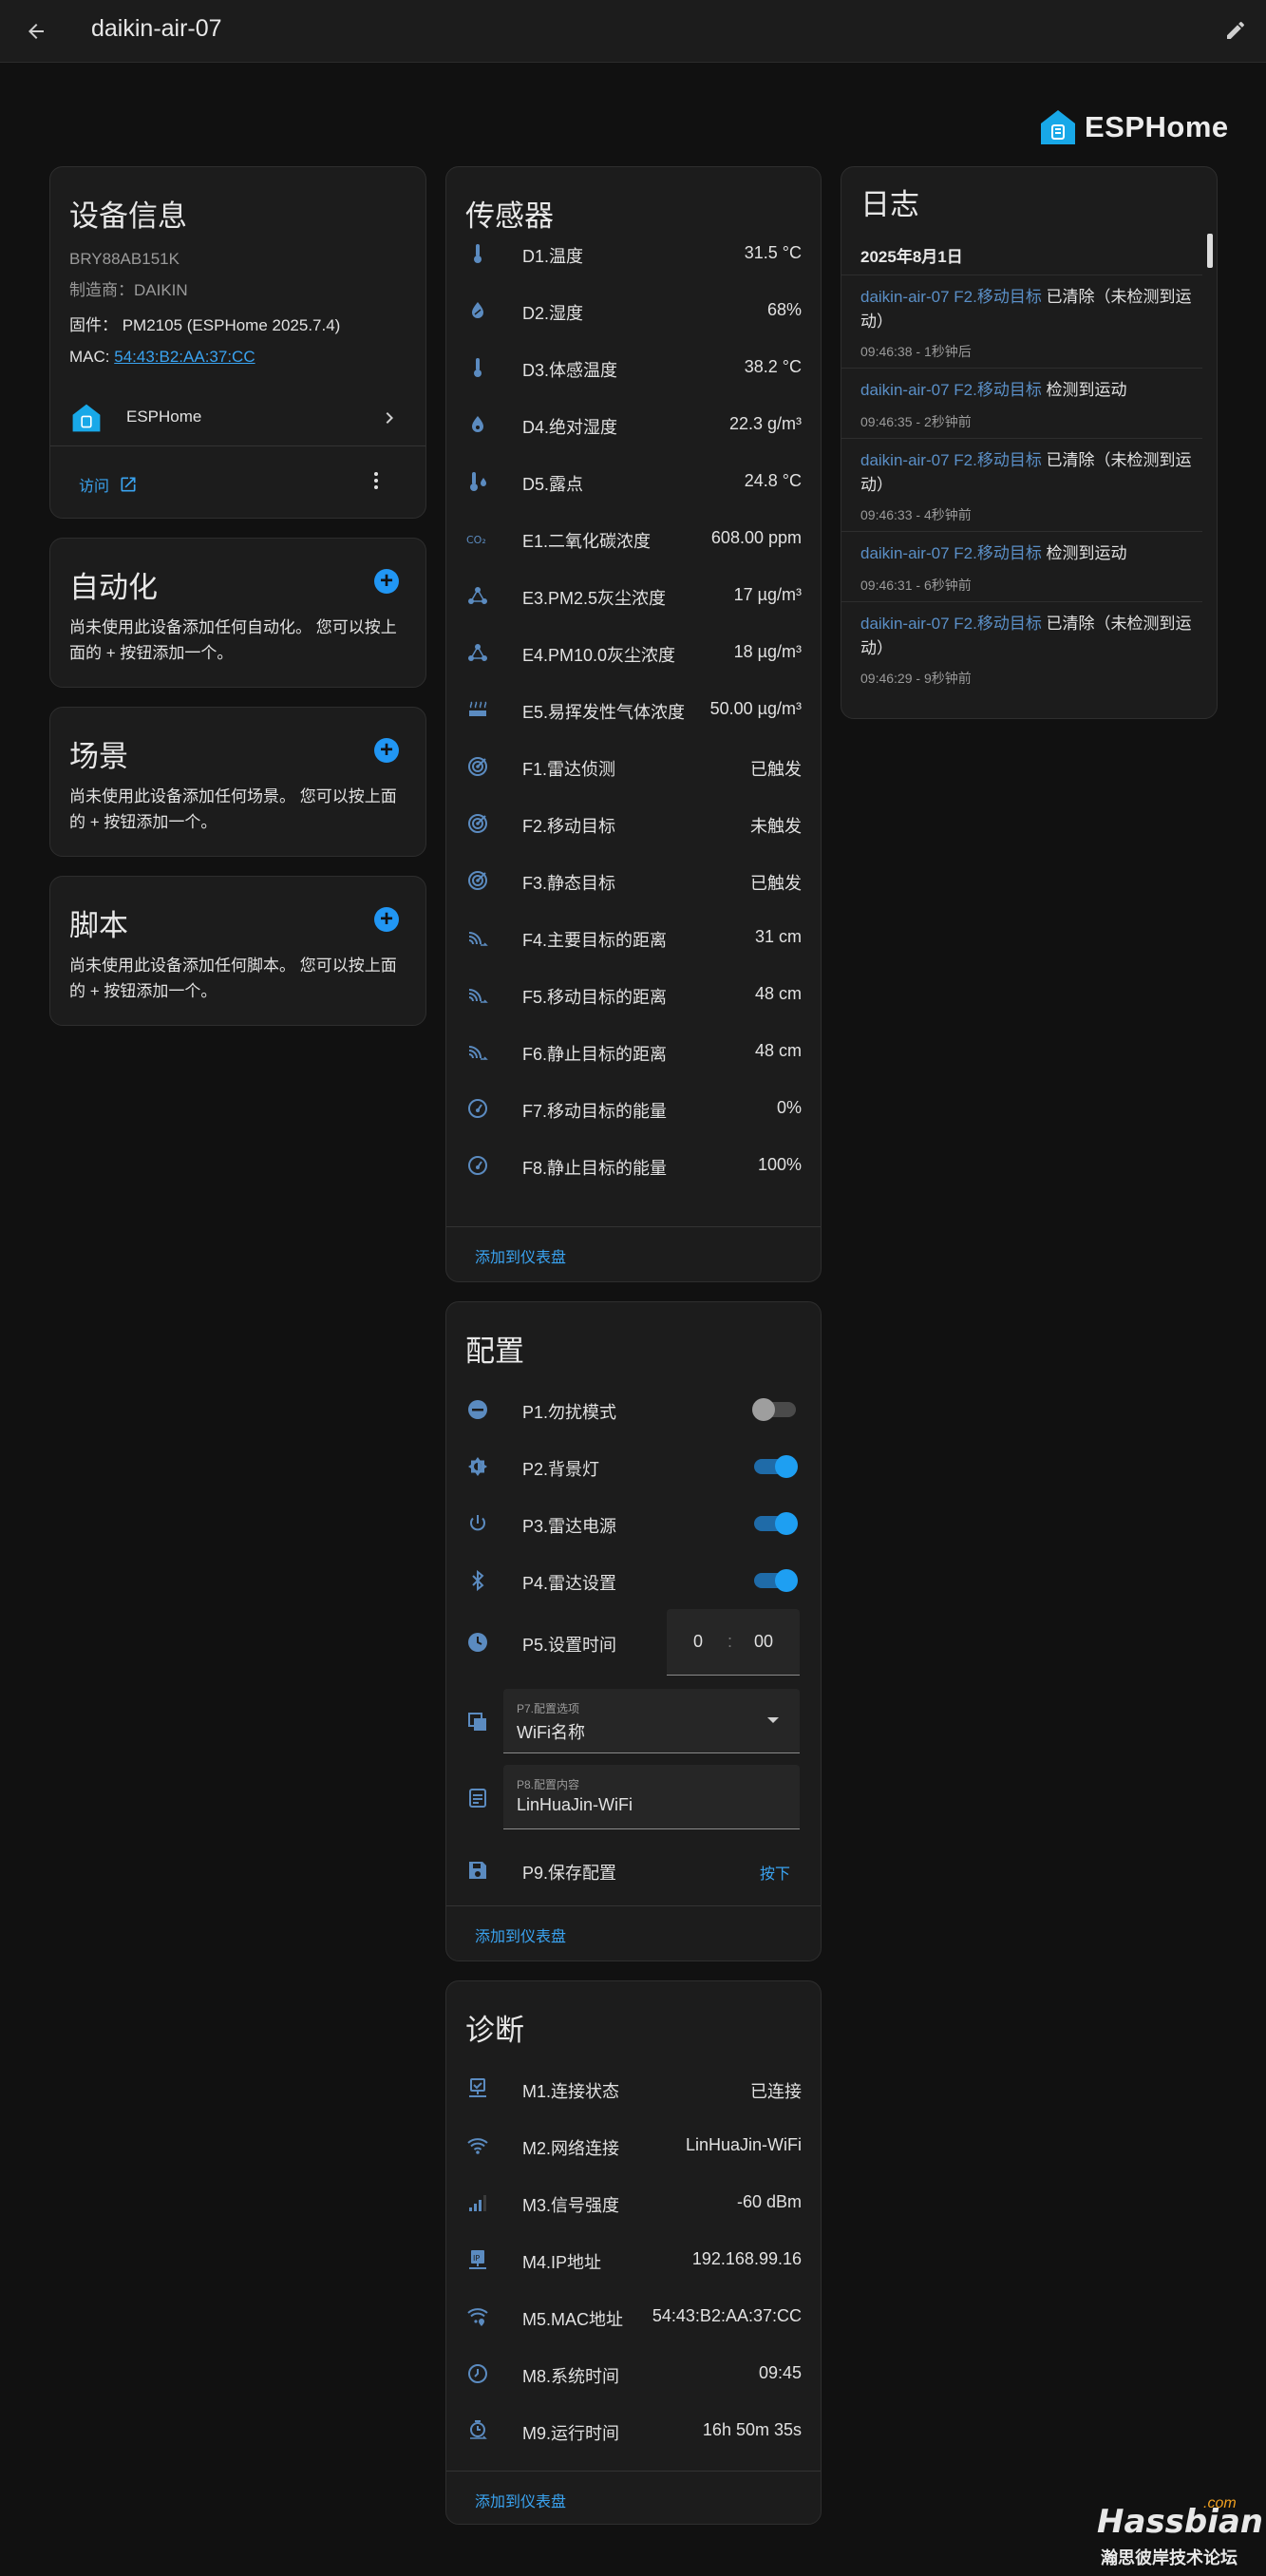  Describe the element at coordinates (633, 766) in the screenshot. I see `sensor-row: F1.雷达侦测 已触发` at that location.